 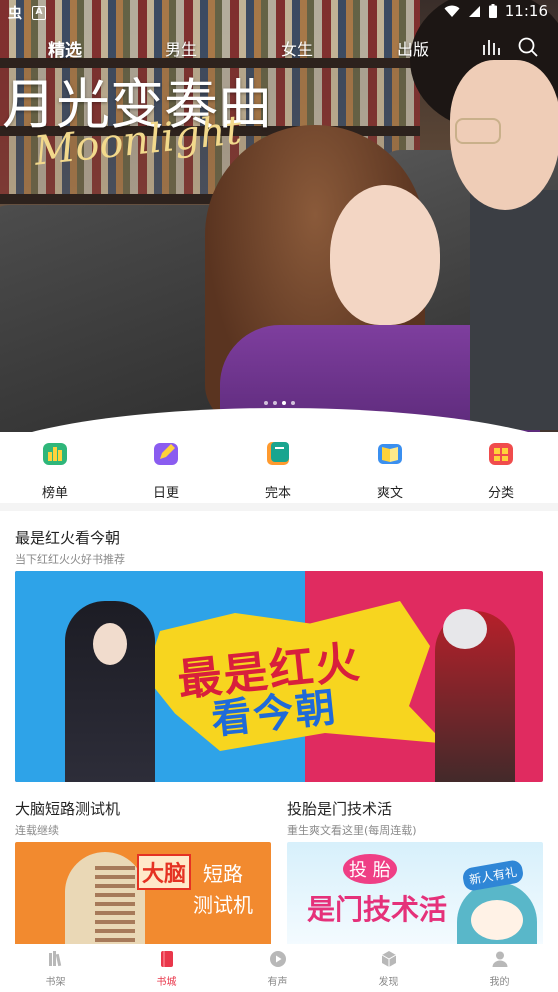 I want to click on category-label: 榜单, so click(x=54, y=493).